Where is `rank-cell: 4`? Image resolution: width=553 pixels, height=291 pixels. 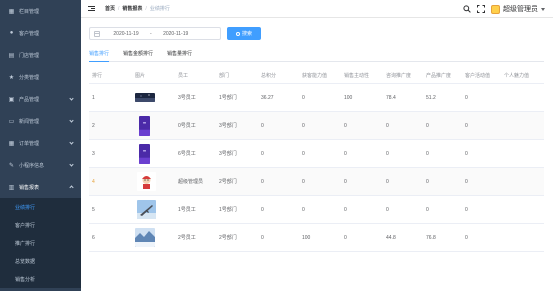
rank-cell: 4 is located at coordinates (93, 181).